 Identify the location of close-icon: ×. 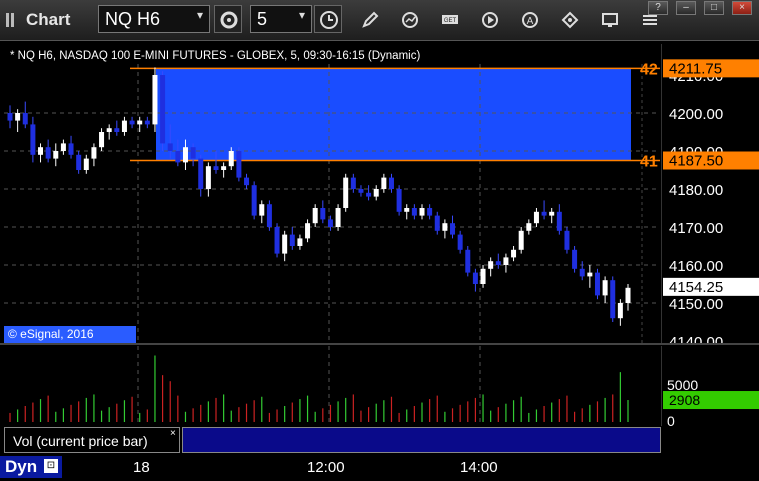
(173, 433).